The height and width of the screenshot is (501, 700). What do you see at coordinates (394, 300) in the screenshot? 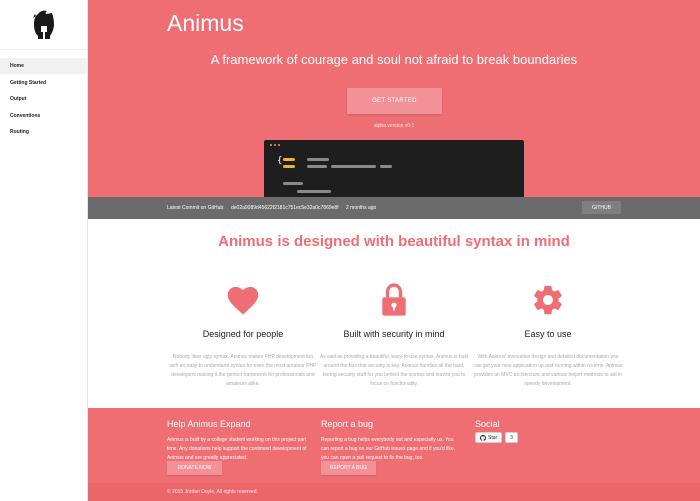
I see `lock-icon` at bounding box center [394, 300].